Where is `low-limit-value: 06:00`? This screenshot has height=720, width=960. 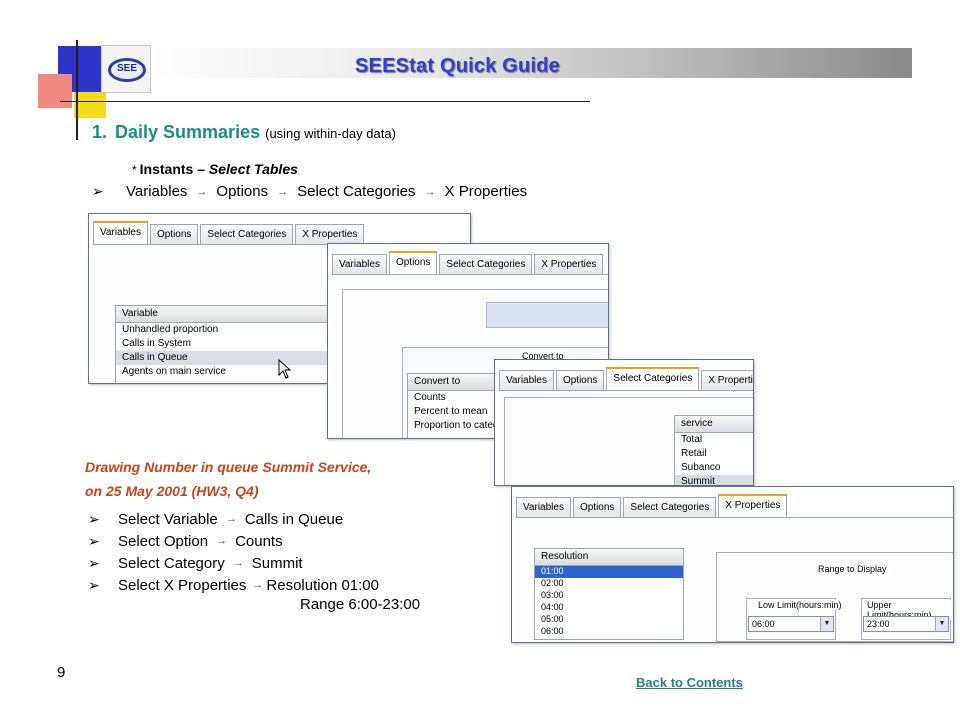
low-limit-value: 06:00 is located at coordinates (763, 624).